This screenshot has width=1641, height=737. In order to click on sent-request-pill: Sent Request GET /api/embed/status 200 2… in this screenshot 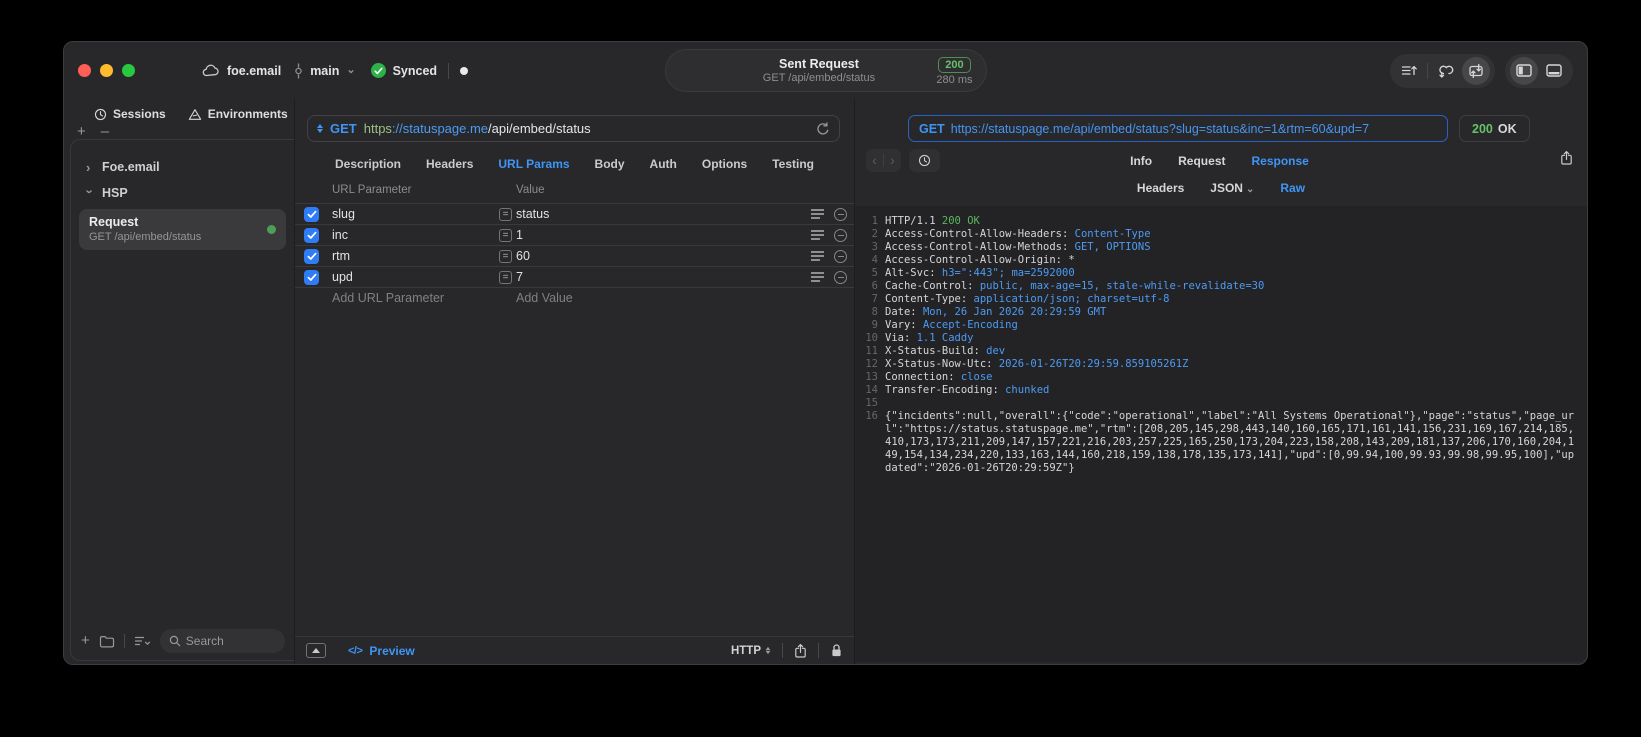, I will do `click(825, 70)`.